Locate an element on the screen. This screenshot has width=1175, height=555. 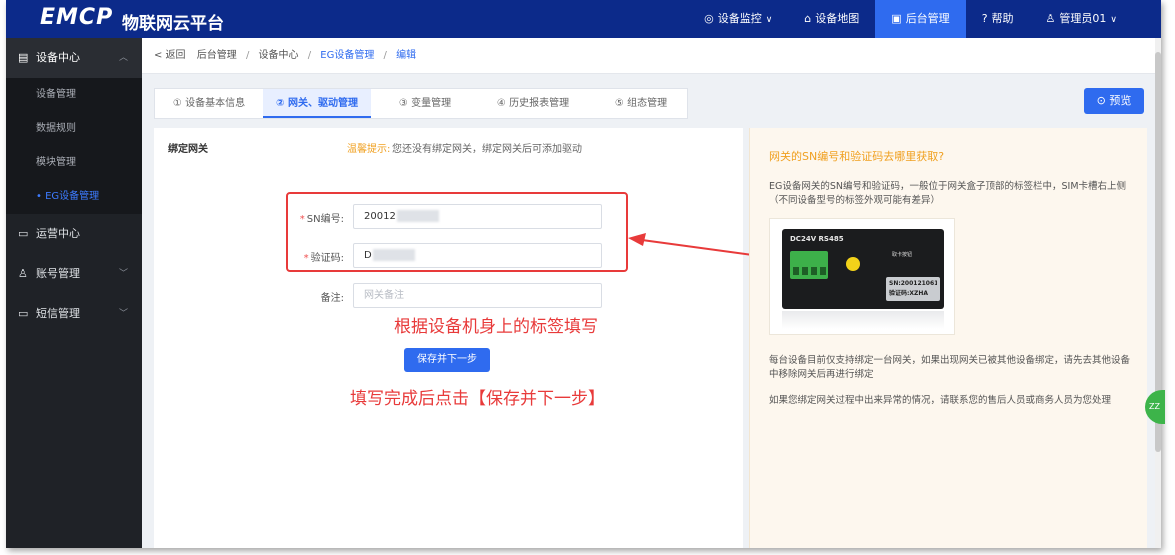
gateway-device: DC24V RS485 取卡按钮 SN:20012106127 验证码:XZHA is located at coordinates (863, 269).